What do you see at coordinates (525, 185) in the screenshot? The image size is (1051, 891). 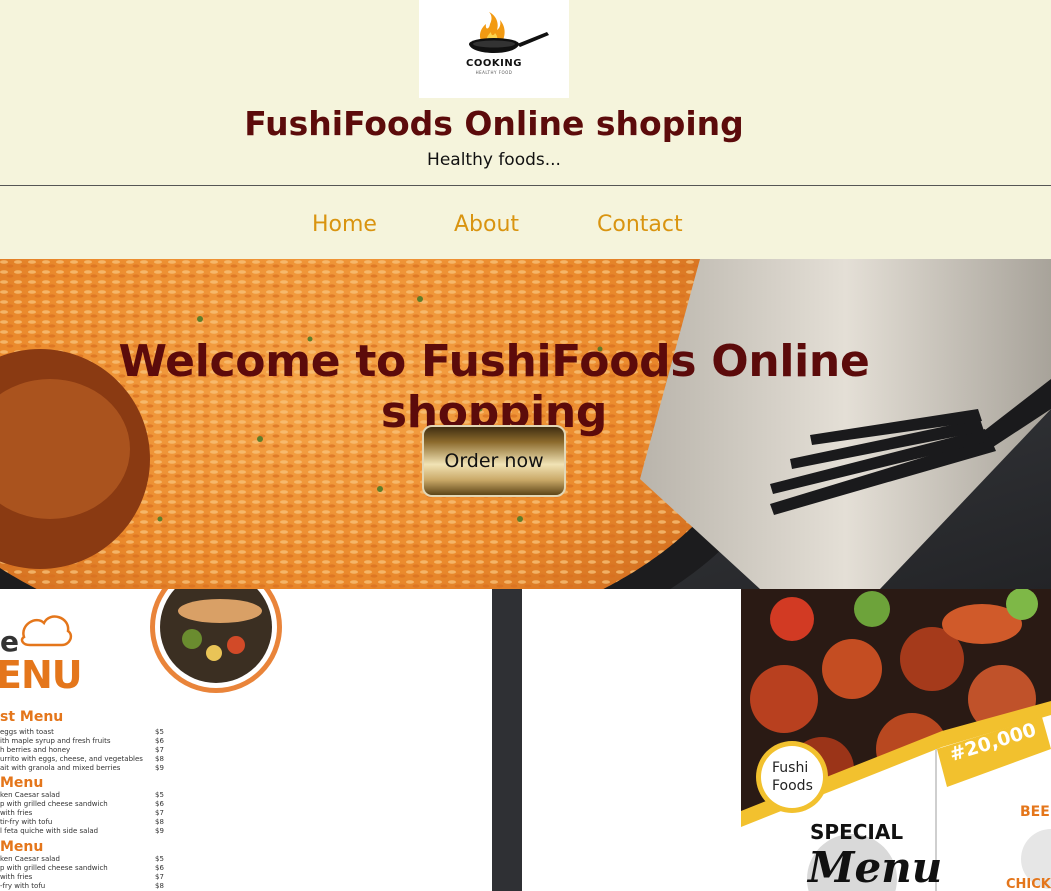 I see `header-divider` at bounding box center [525, 185].